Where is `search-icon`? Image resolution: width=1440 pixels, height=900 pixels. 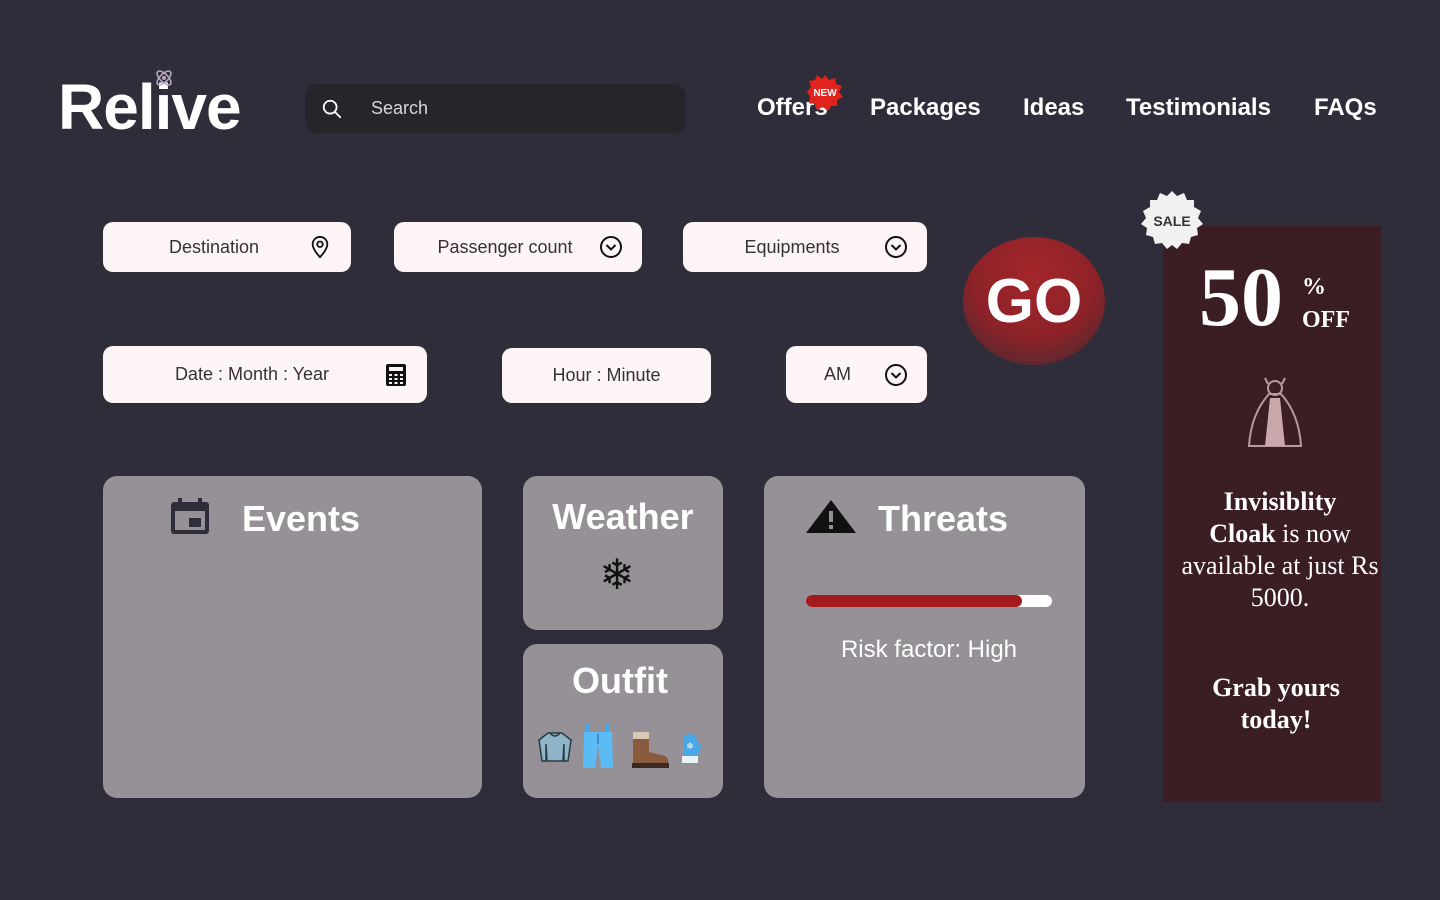
search-icon is located at coordinates (332, 108).